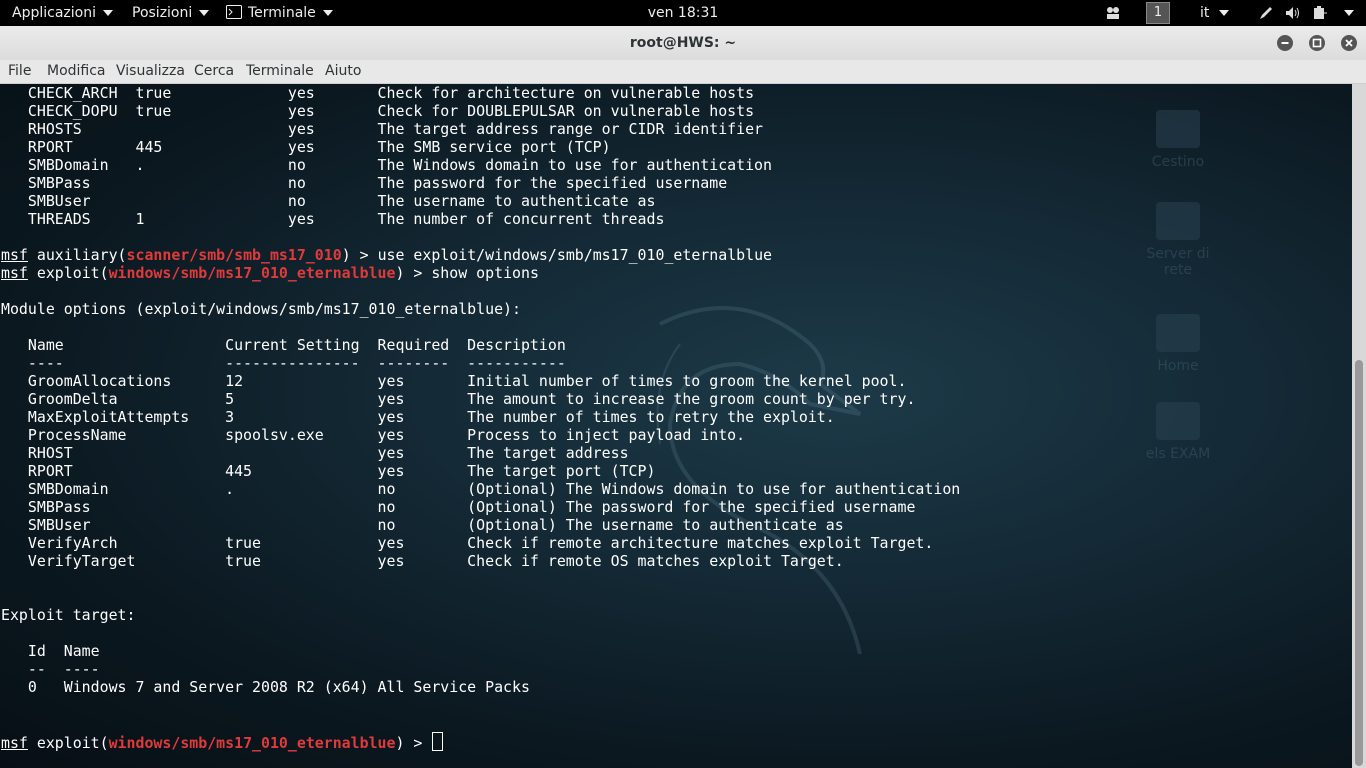 The height and width of the screenshot is (768, 1366). I want to click on minimize-icon, so click(1285, 43).